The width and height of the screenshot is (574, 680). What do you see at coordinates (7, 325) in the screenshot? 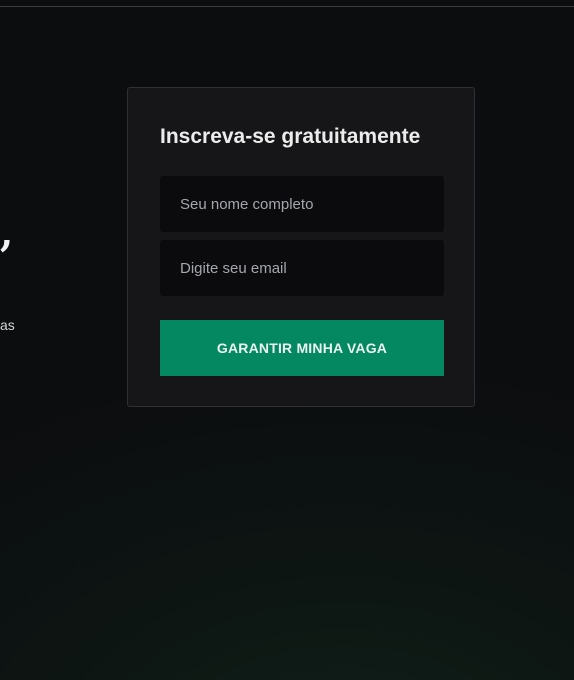
I see `hero-text-fragment: as` at bounding box center [7, 325].